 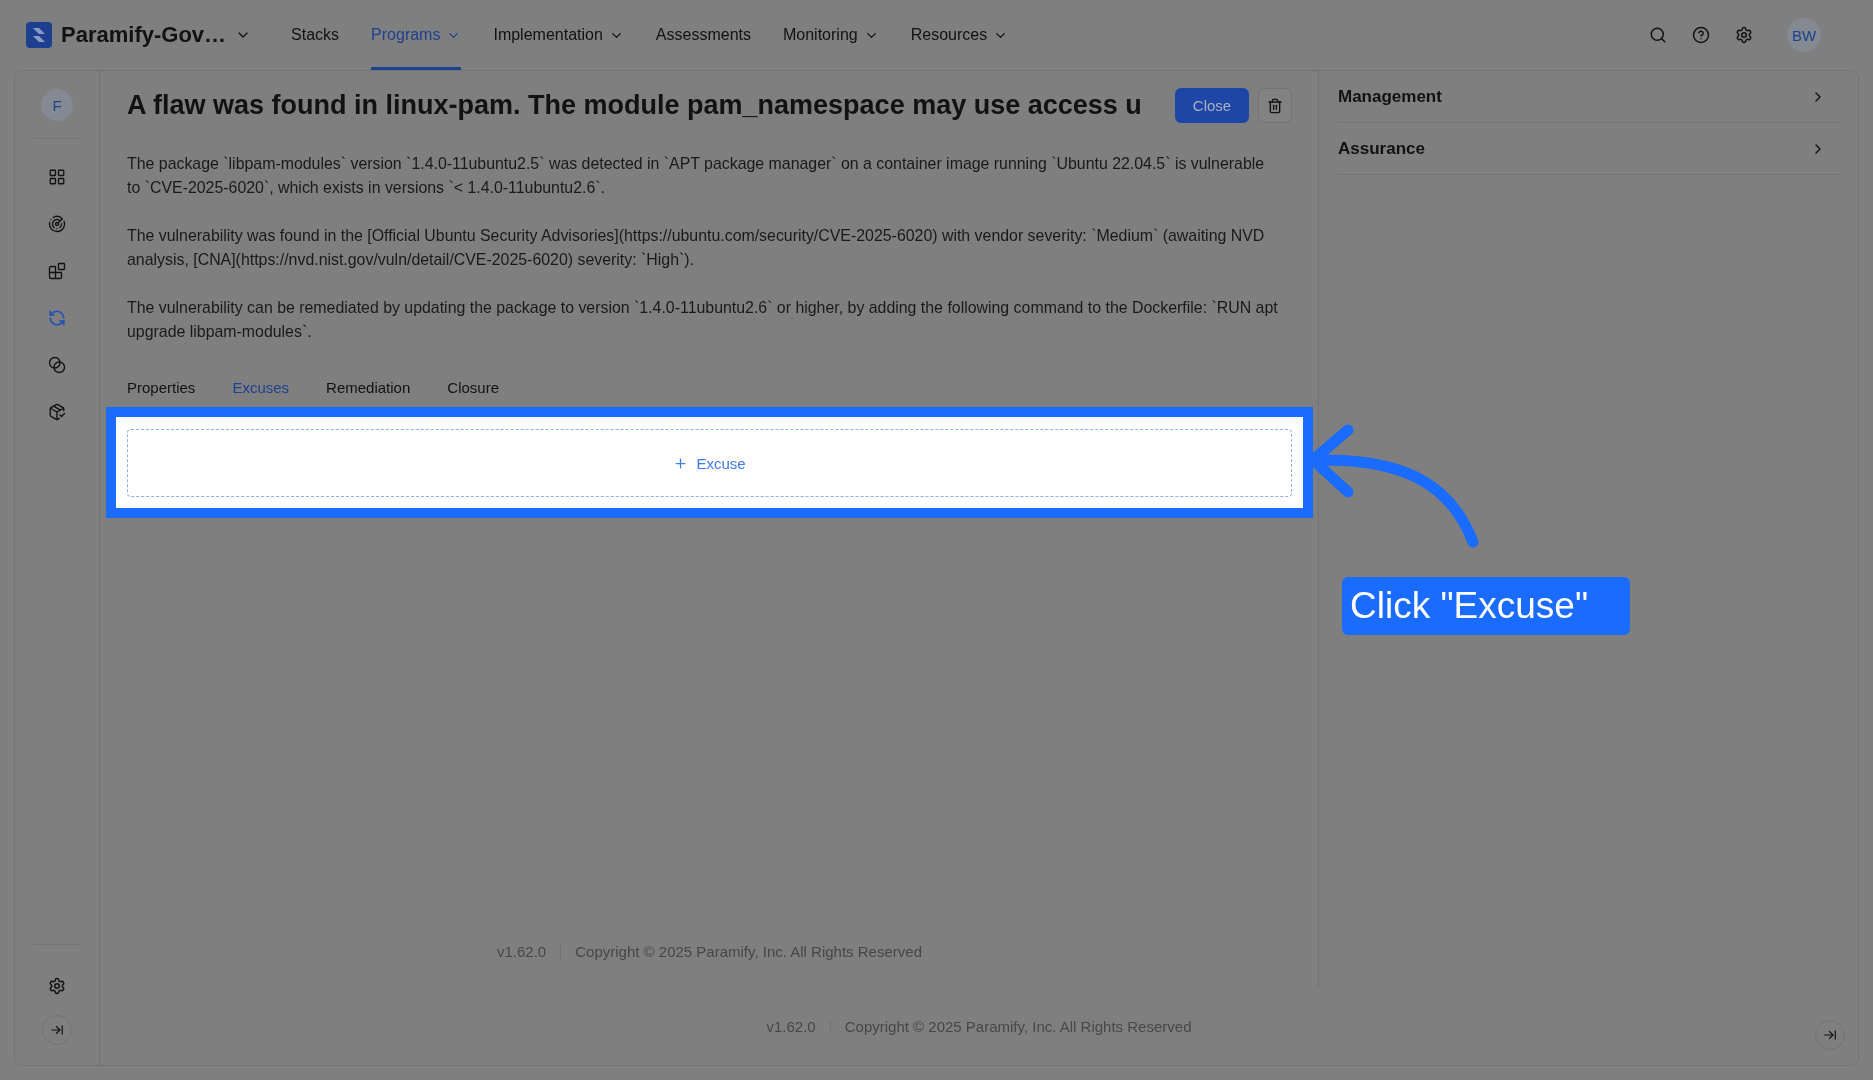 I want to click on nav-tab: Programs, so click(x=416, y=35).